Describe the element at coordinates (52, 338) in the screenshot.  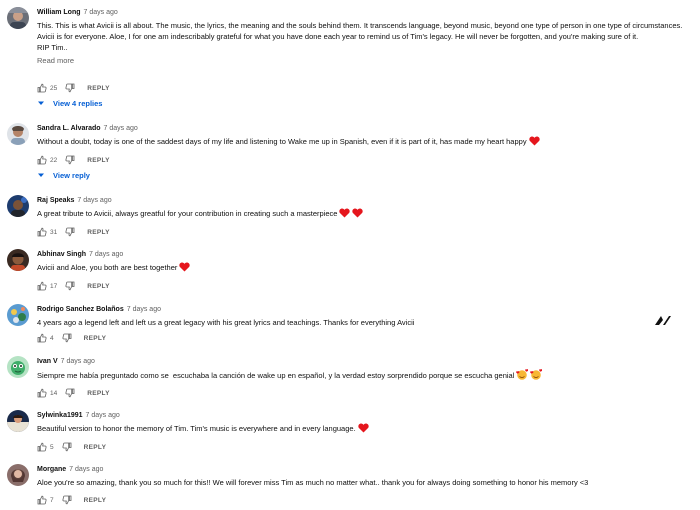
I see `like-count: 4` at that location.